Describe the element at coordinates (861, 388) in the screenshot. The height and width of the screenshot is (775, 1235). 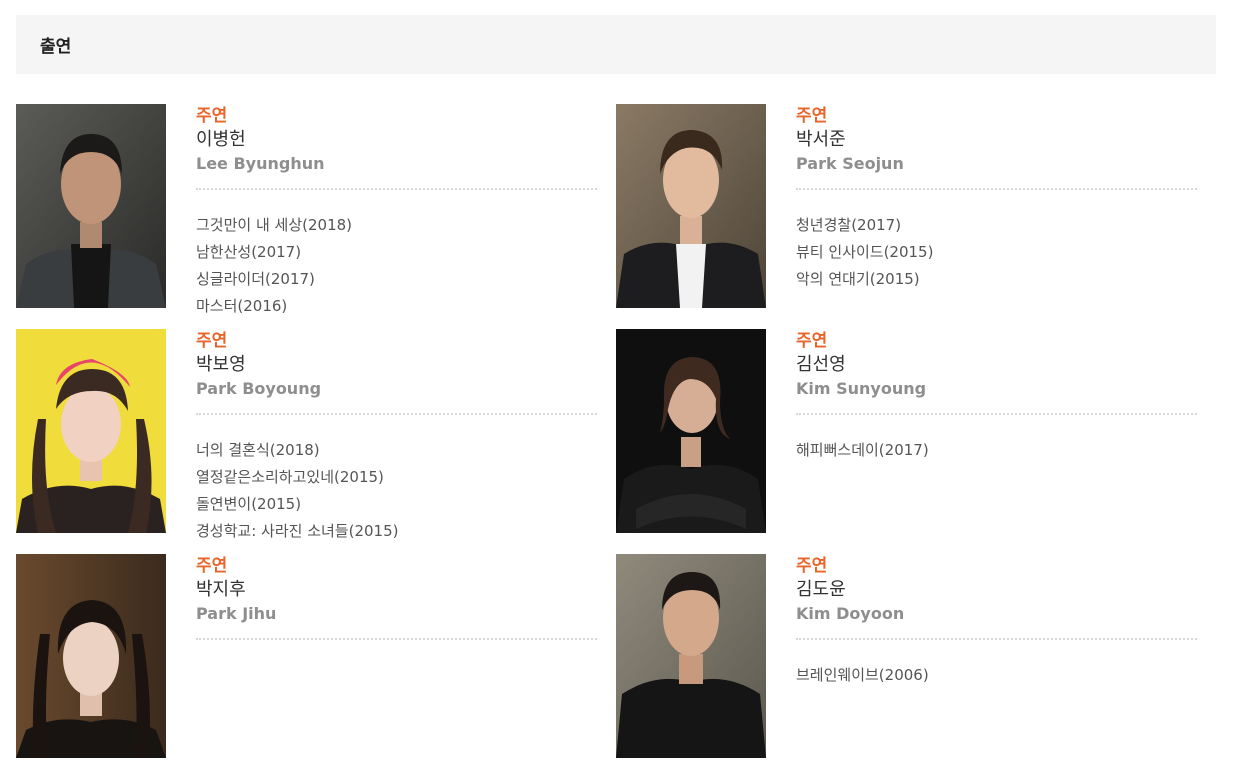
I see `actor-name-english: Kim Sunyoung` at that location.